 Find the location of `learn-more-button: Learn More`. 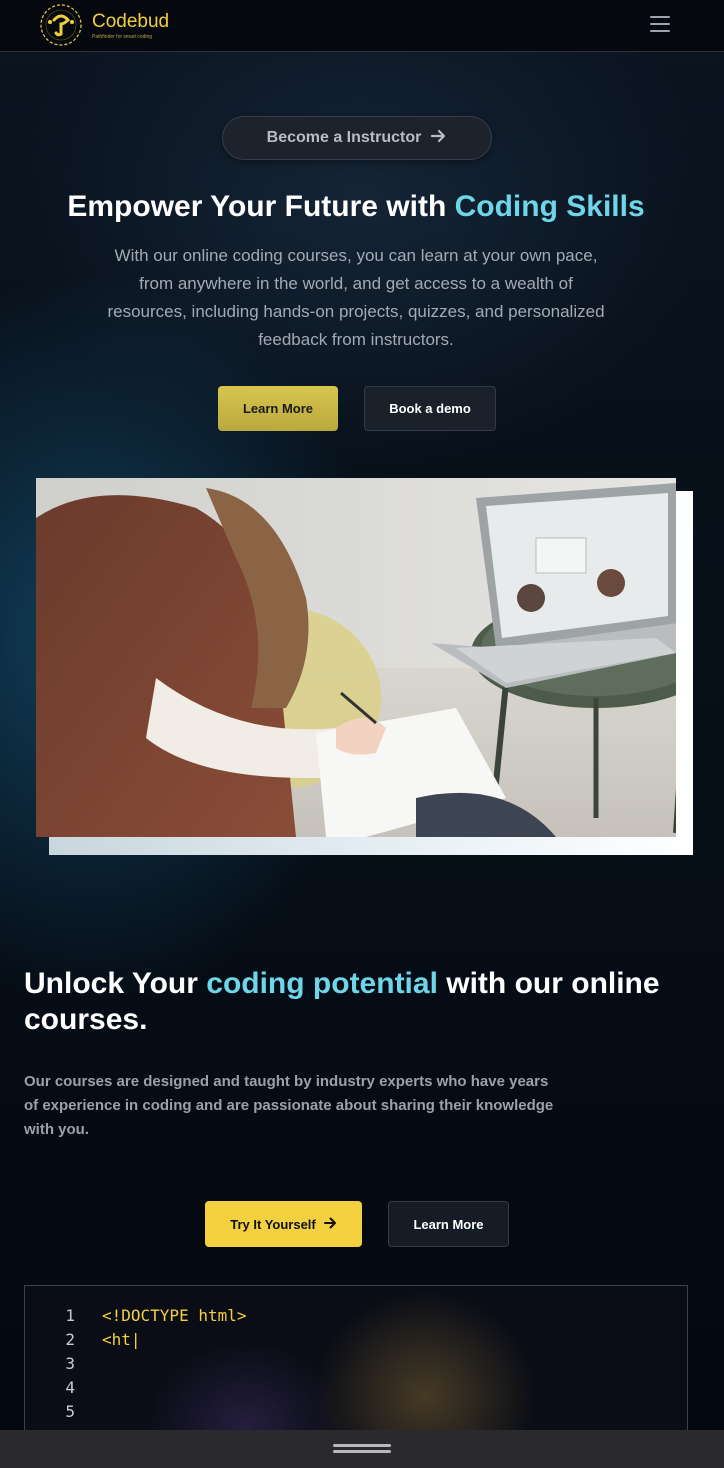

learn-more-button: Learn More is located at coordinates (278, 408).